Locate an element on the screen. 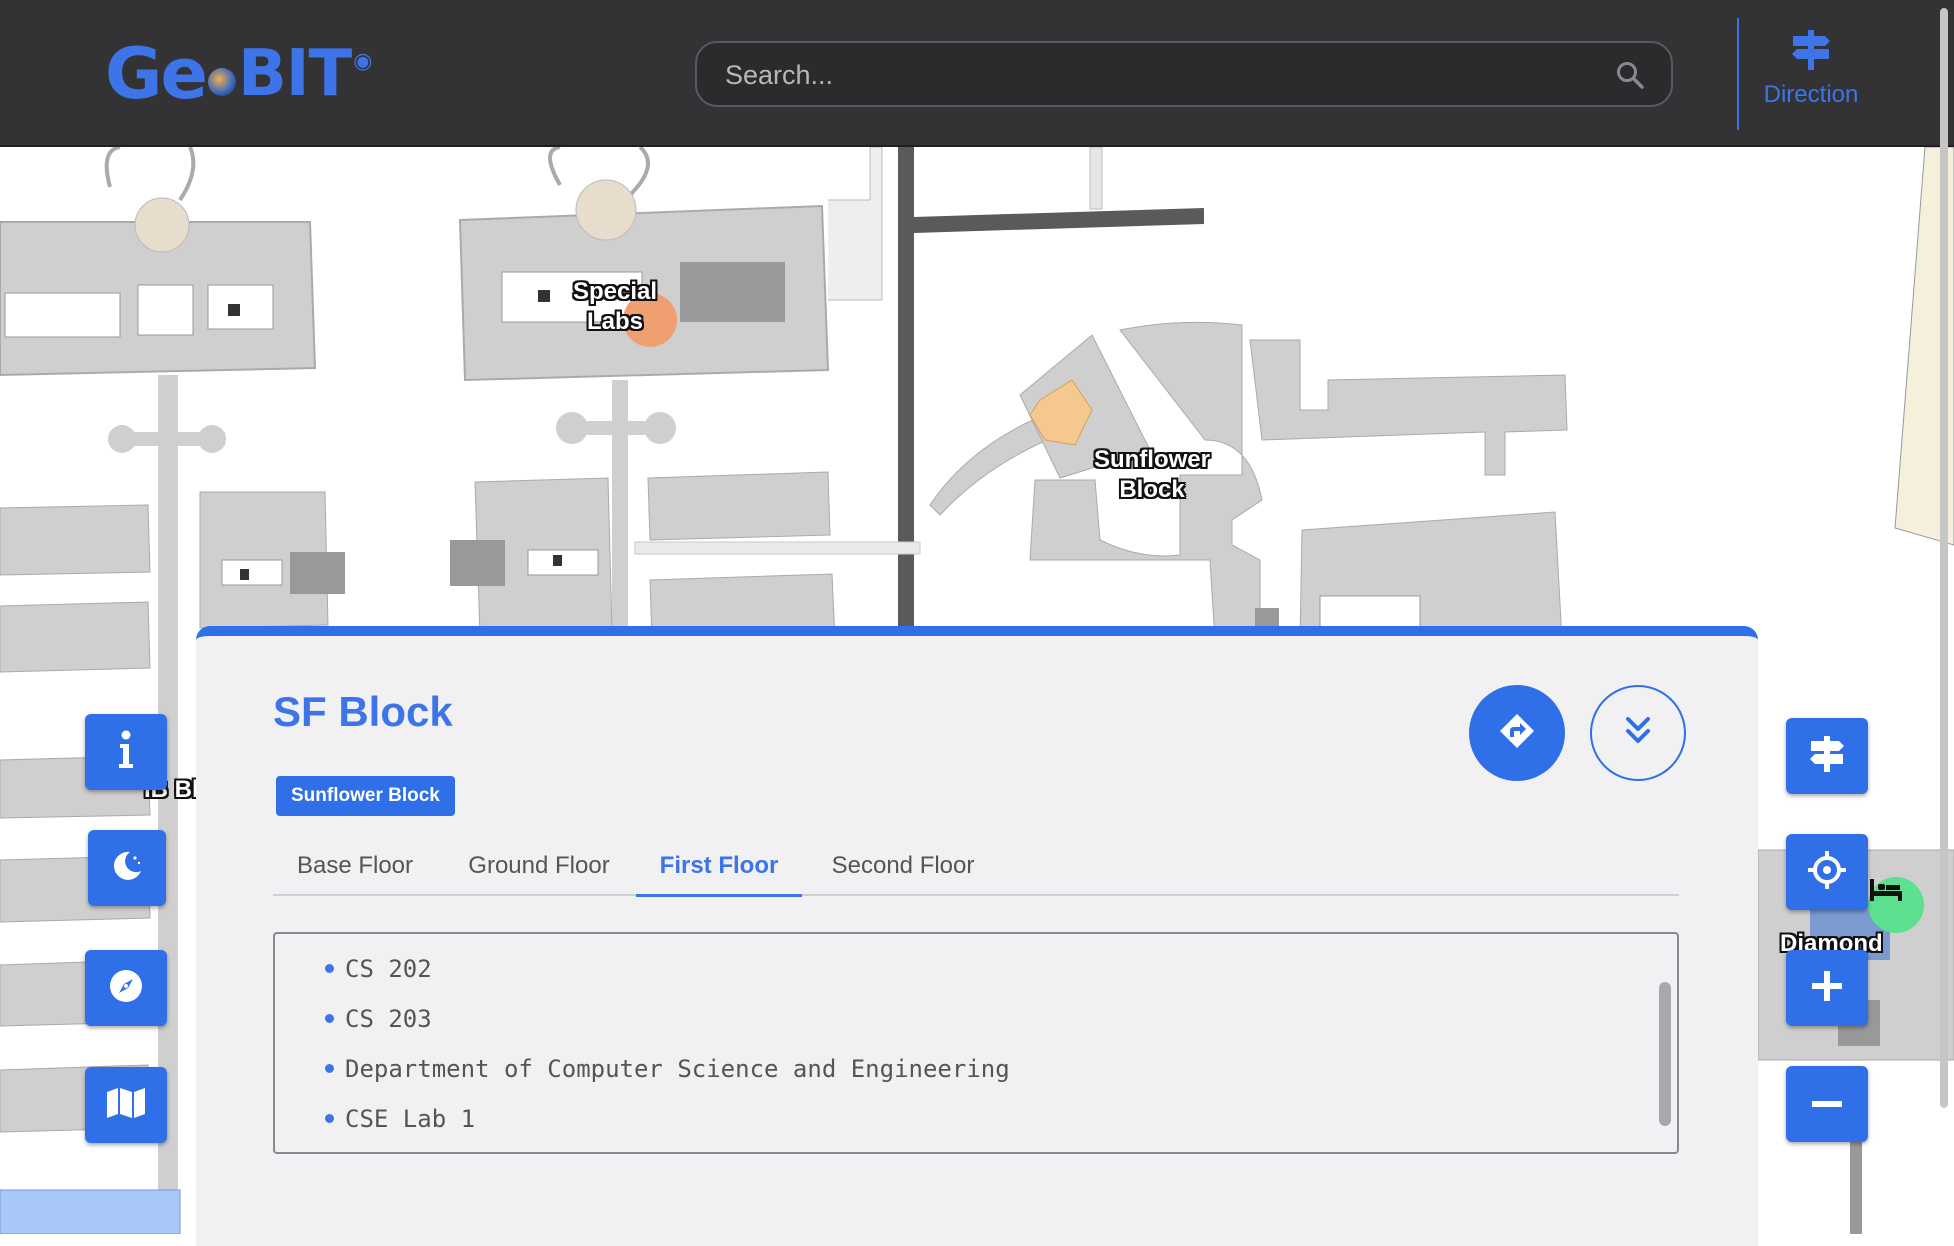 This screenshot has width=1954, height=1246. dark-mode-button is located at coordinates (127, 868).